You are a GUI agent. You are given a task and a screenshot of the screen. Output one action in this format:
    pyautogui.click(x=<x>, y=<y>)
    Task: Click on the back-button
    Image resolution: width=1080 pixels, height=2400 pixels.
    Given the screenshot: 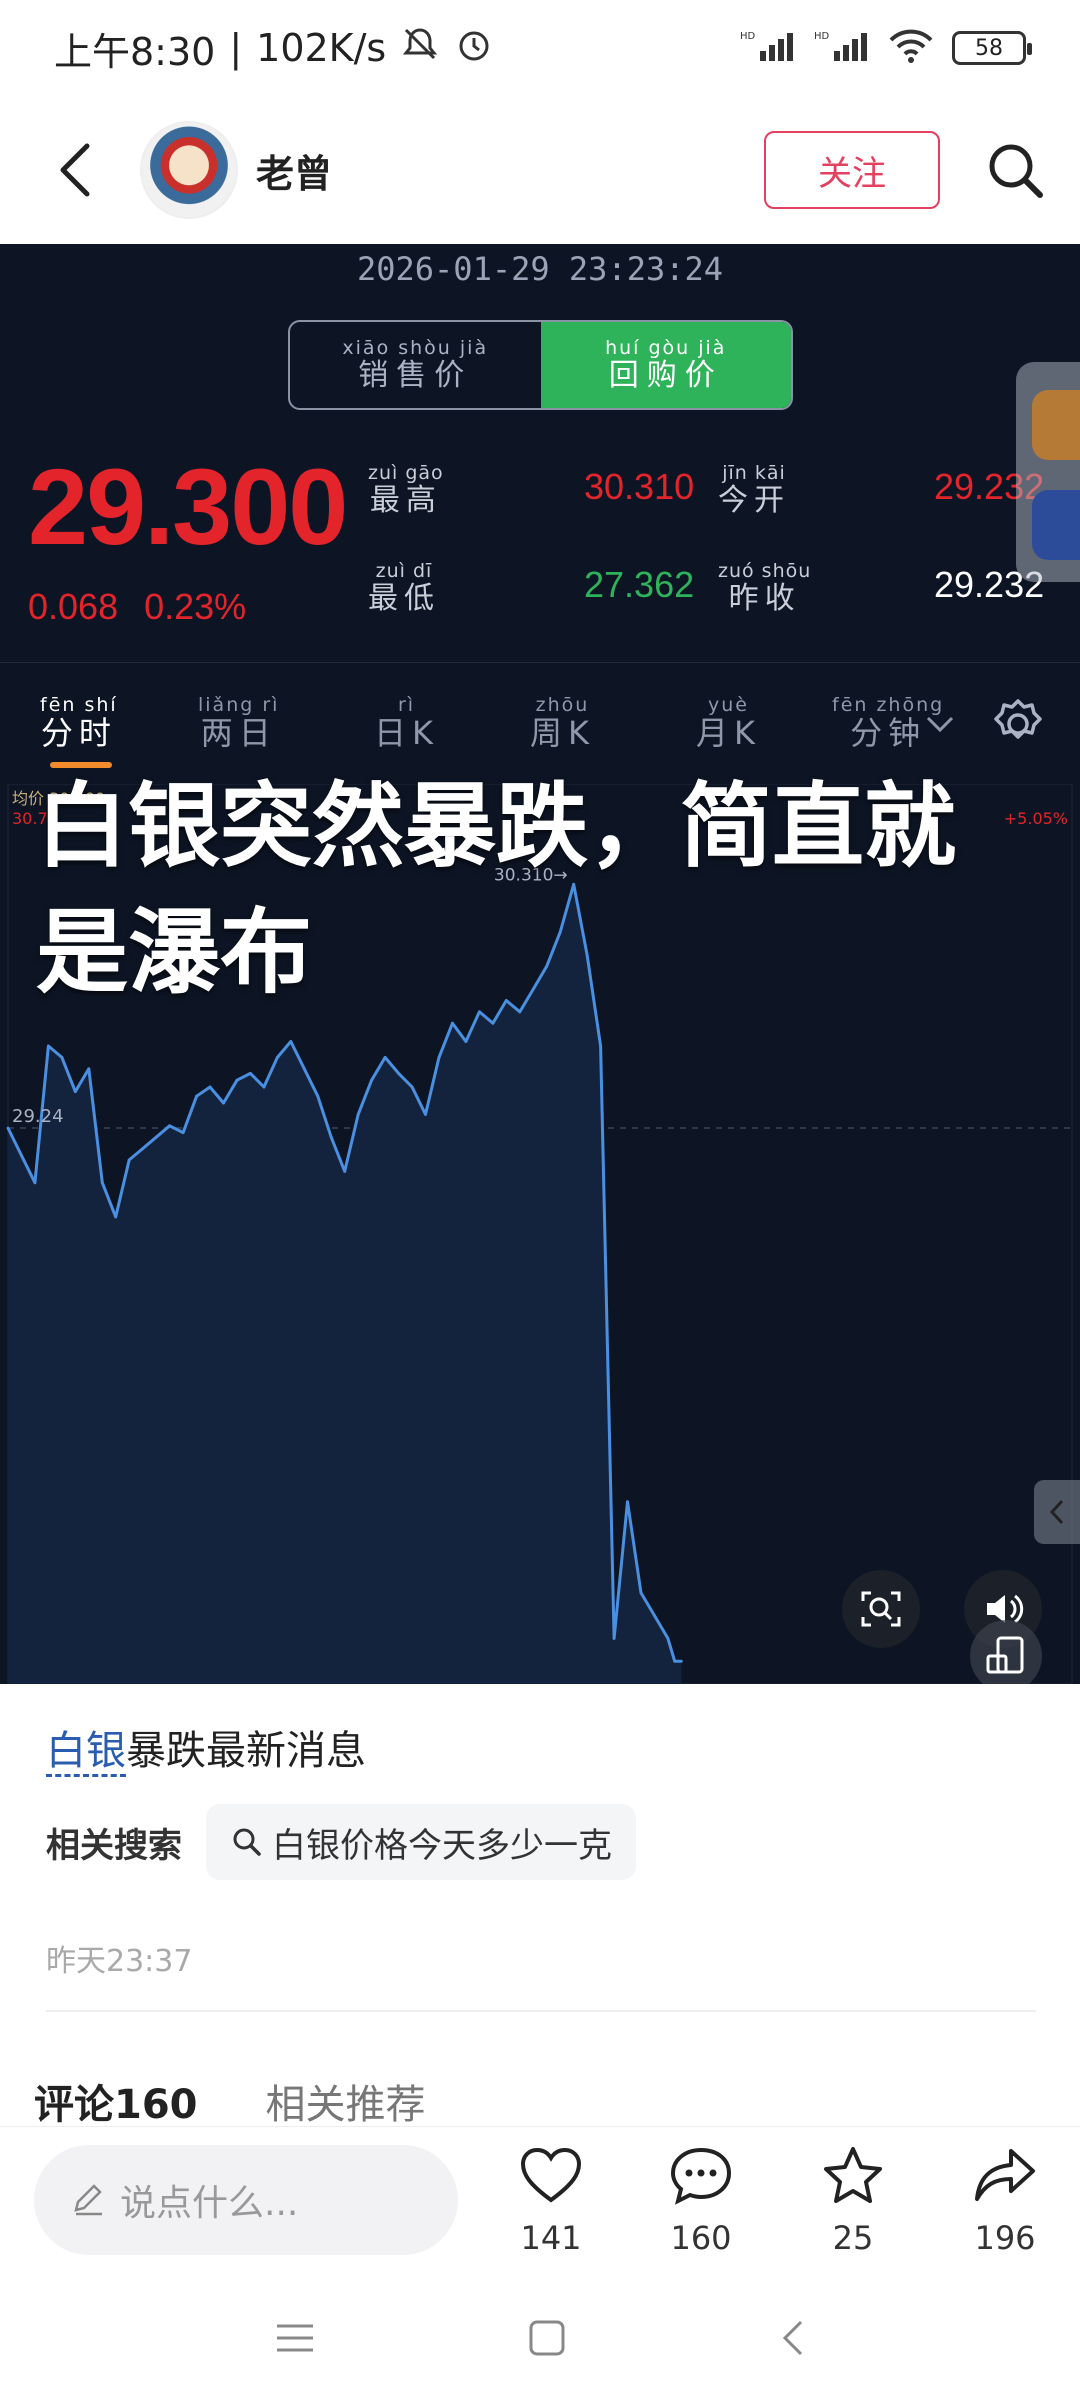 What is the action you would take?
    pyautogui.click(x=75, y=170)
    